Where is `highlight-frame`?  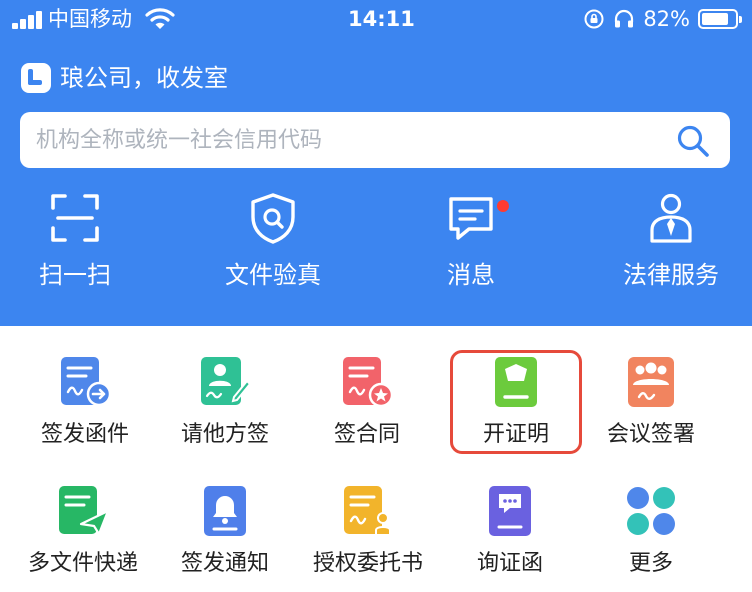
highlight-frame is located at coordinates (516, 402).